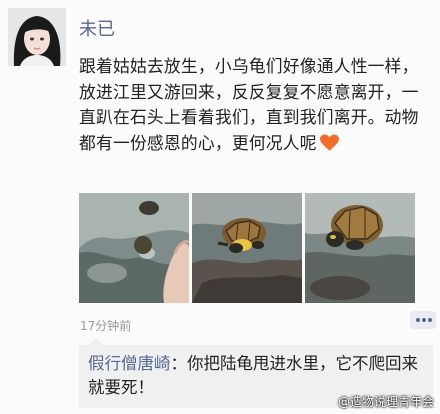 Image resolution: width=440 pixels, height=414 pixels. Describe the element at coordinates (247, 248) in the screenshot. I see `photo-turtle-on-rock` at that location.